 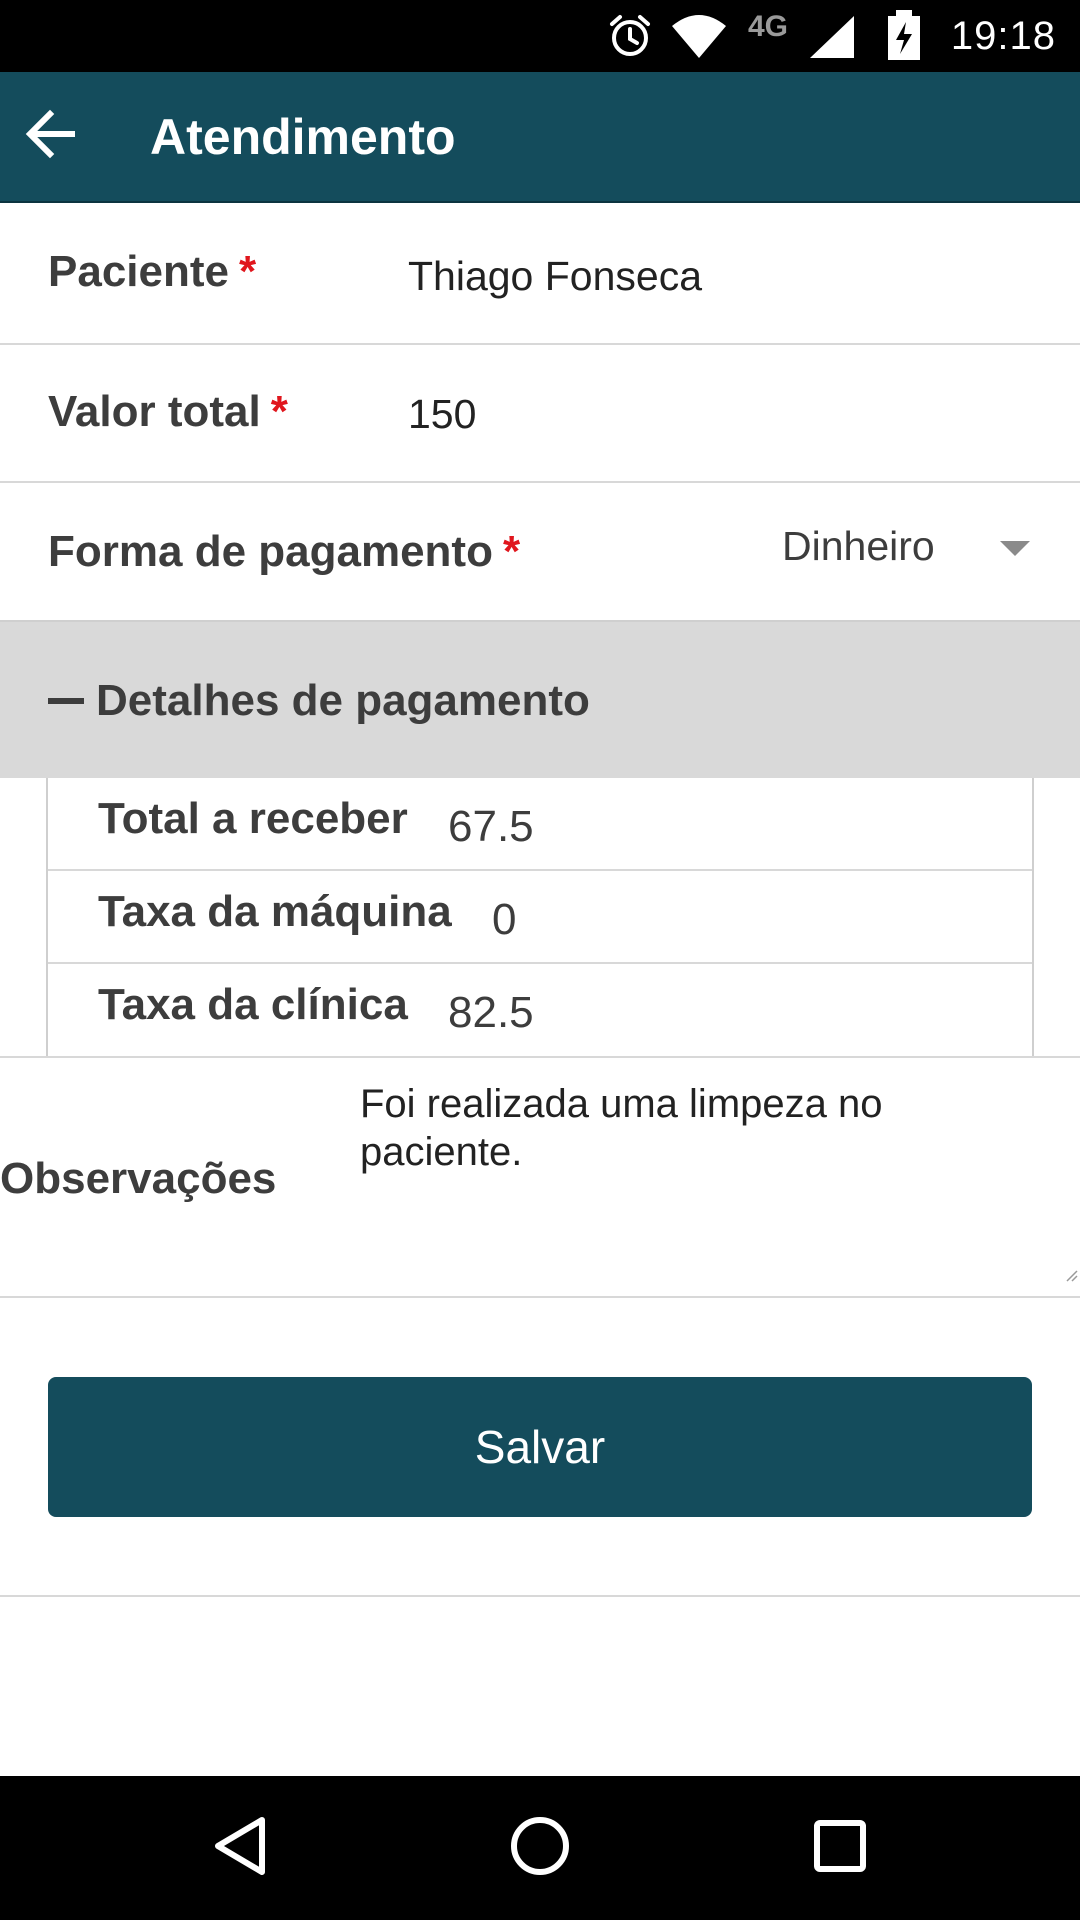 What do you see at coordinates (540, 551) in the screenshot?
I see `payment-method-row: Forma de pagamento * Dinheiro` at bounding box center [540, 551].